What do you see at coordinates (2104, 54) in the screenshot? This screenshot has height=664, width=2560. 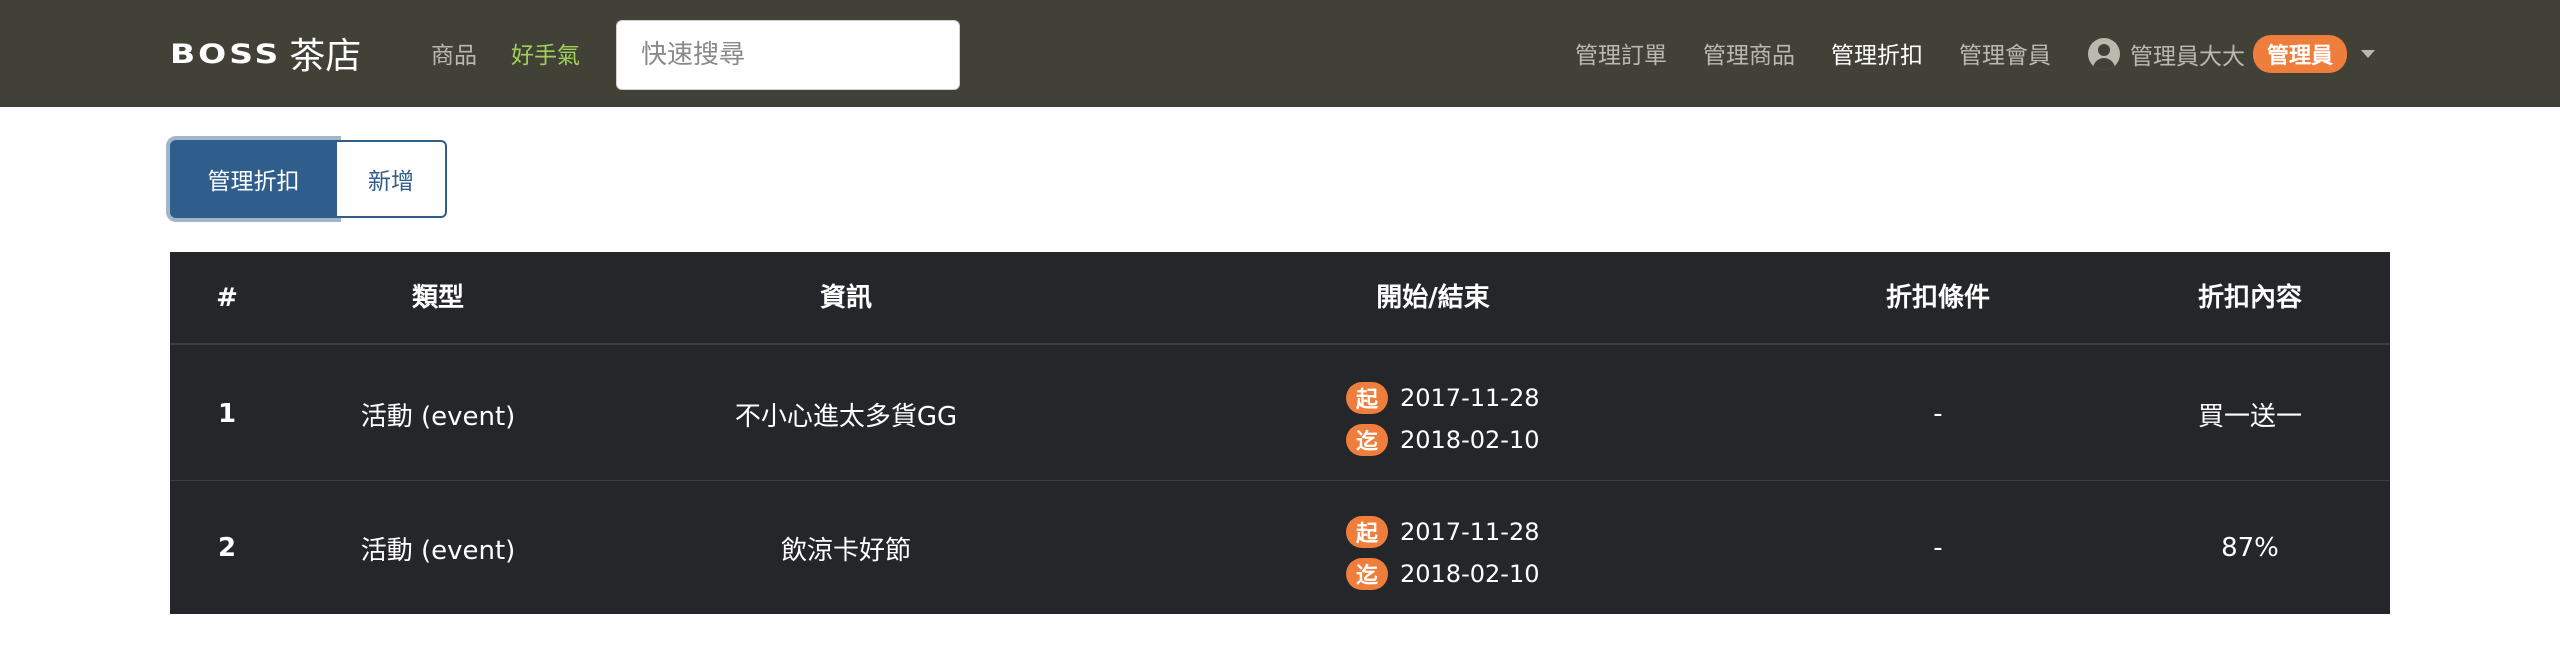 I see `user-avatar-icon` at bounding box center [2104, 54].